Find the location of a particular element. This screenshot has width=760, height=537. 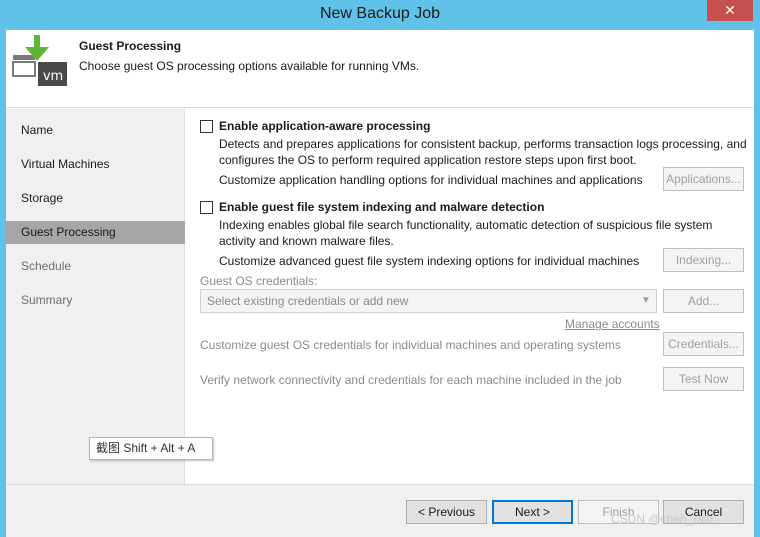

manage-accounts-link: Manage accounts is located at coordinates (612, 324).